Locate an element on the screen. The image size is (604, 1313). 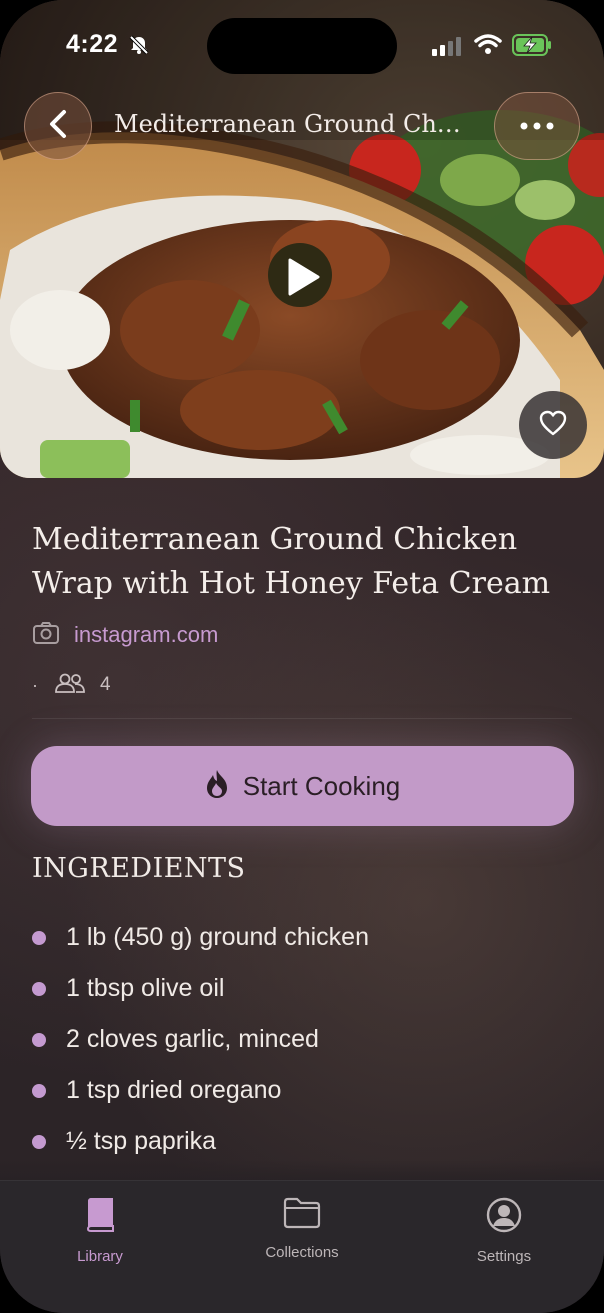
cellular-signal-icon is located at coordinates (448, 48).